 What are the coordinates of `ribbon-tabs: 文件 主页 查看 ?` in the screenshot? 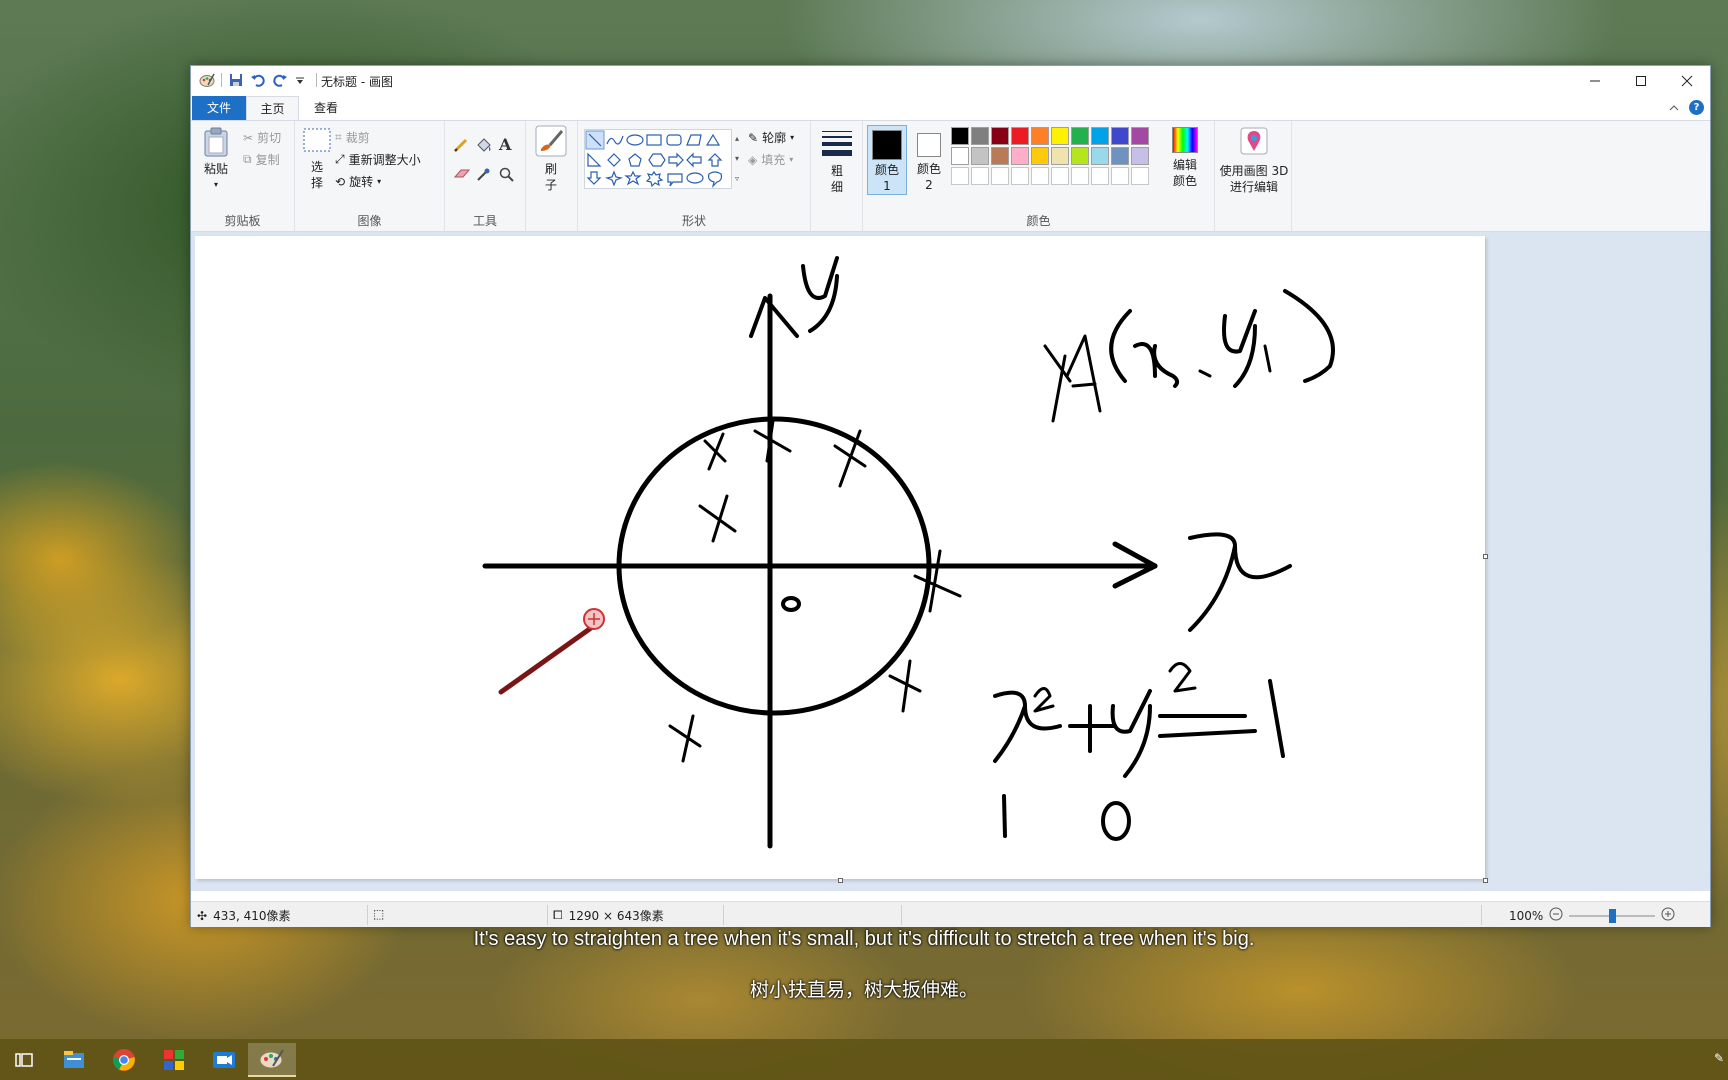 It's located at (950, 108).